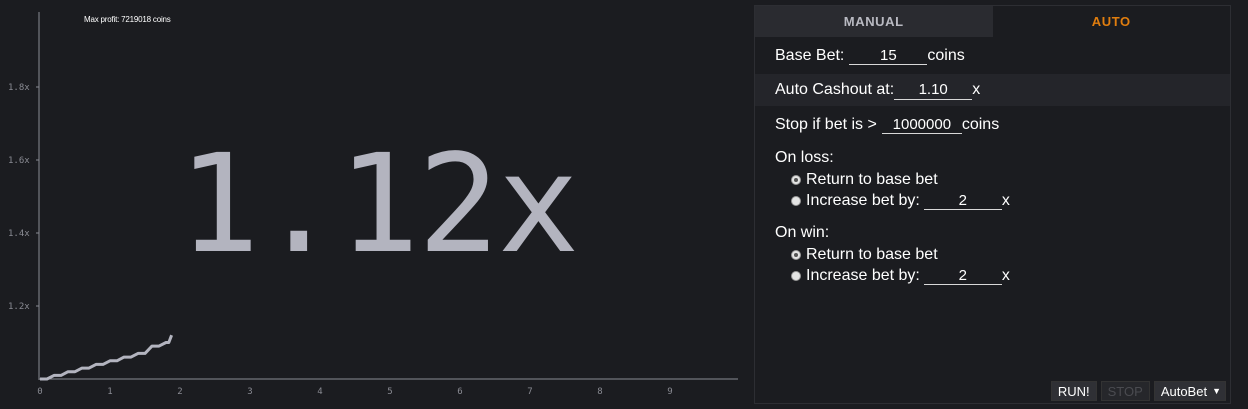  What do you see at coordinates (796, 200) in the screenshot?
I see `on-loss-increase-radio` at bounding box center [796, 200].